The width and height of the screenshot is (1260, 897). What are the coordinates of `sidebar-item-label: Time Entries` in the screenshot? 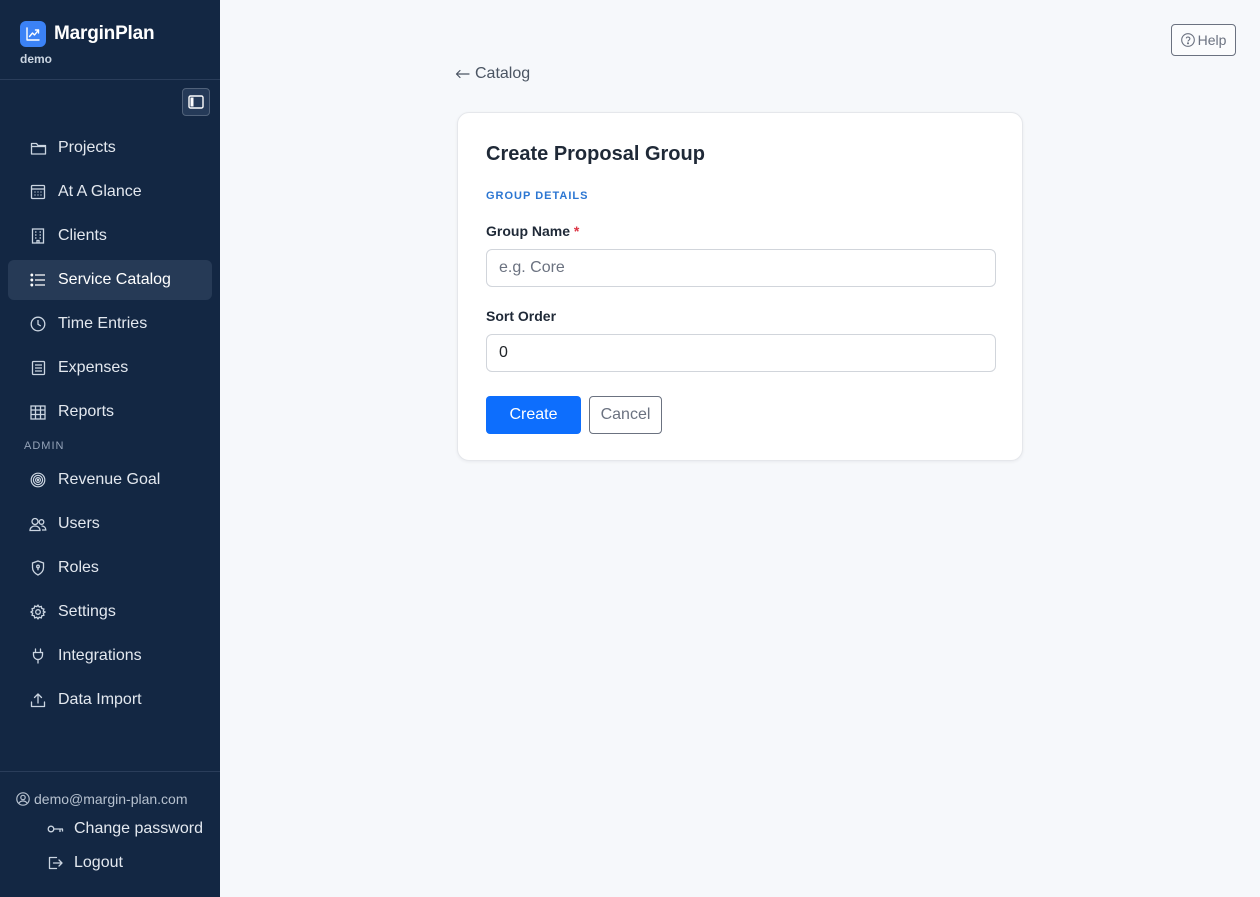 It's located at (103, 323).